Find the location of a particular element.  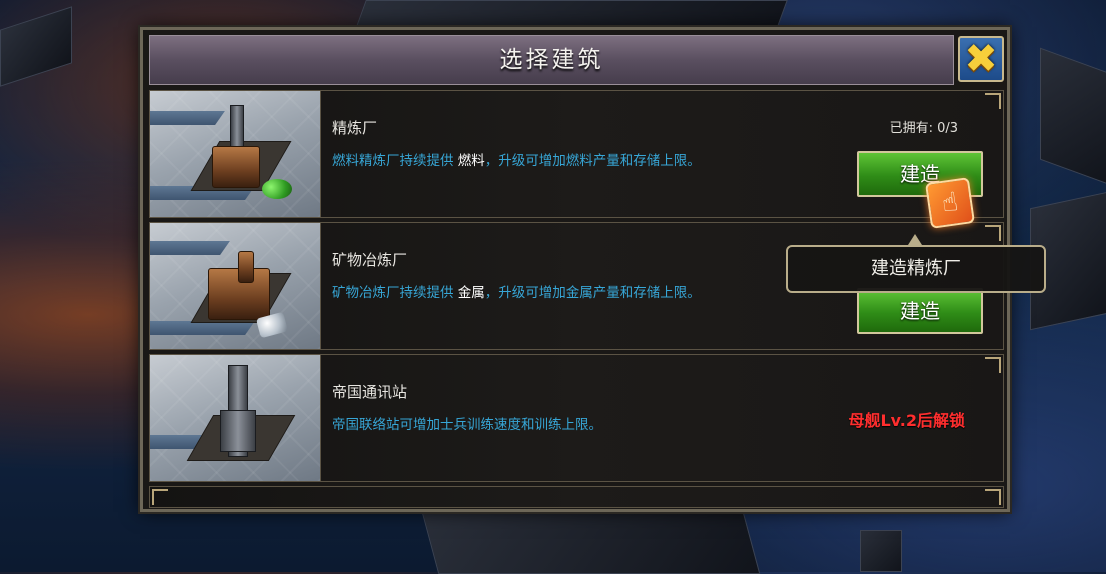

close-icon: ✖ is located at coordinates (981, 59).